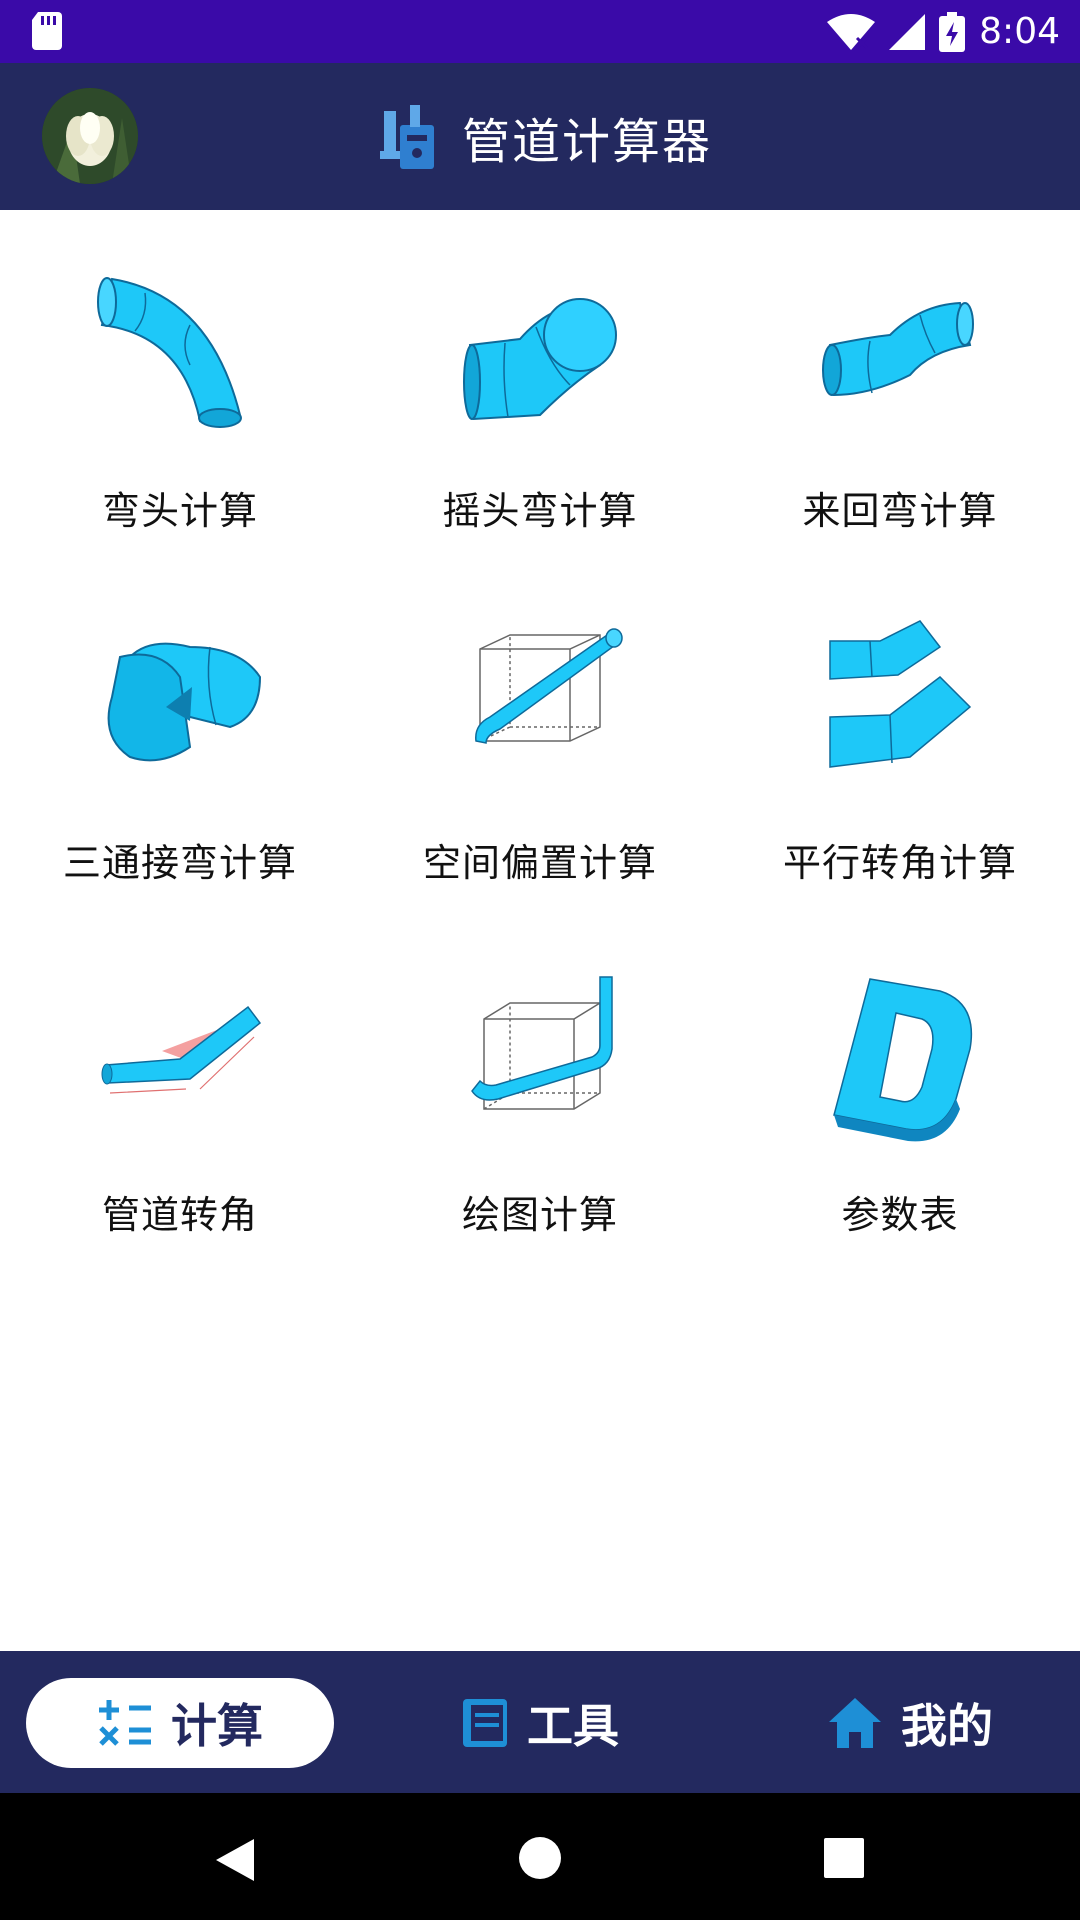 This screenshot has height=1920, width=1080. I want to click on tool-space-offset-calc: 空间偏置计算, so click(540, 792).